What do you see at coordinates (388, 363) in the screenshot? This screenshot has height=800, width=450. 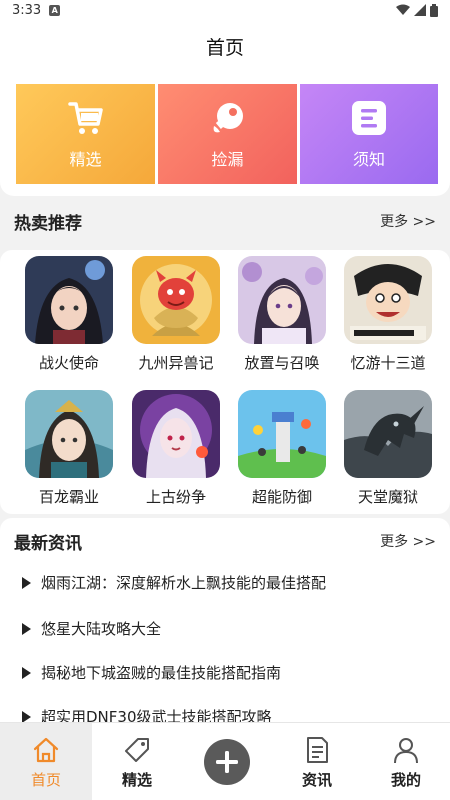 I see `game-name: 忆游十三道` at bounding box center [388, 363].